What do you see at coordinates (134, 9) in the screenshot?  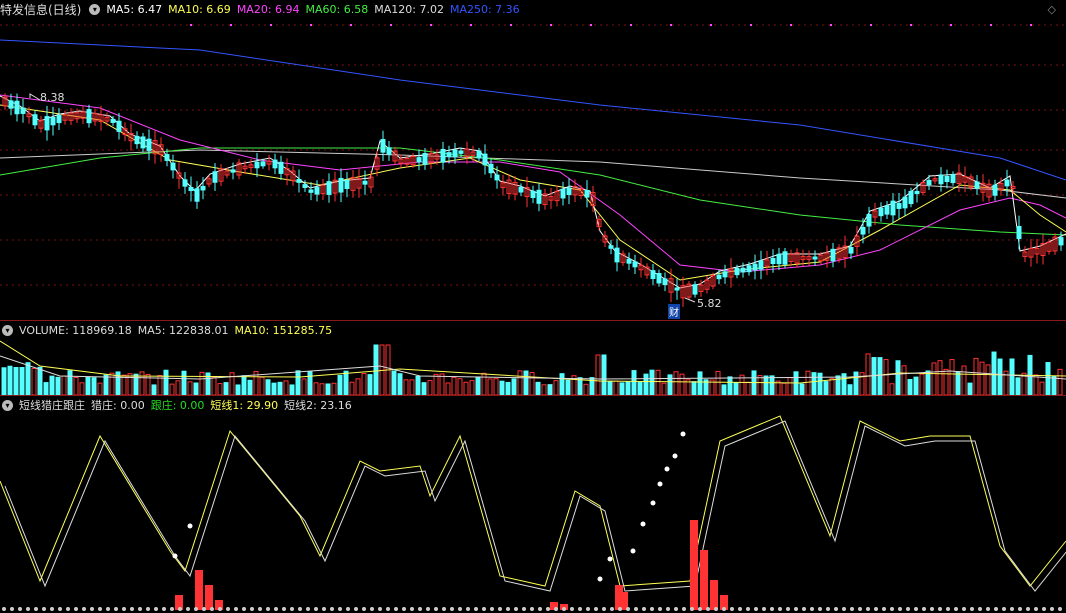 I see `ma5-label: MA5: 6.47` at bounding box center [134, 9].